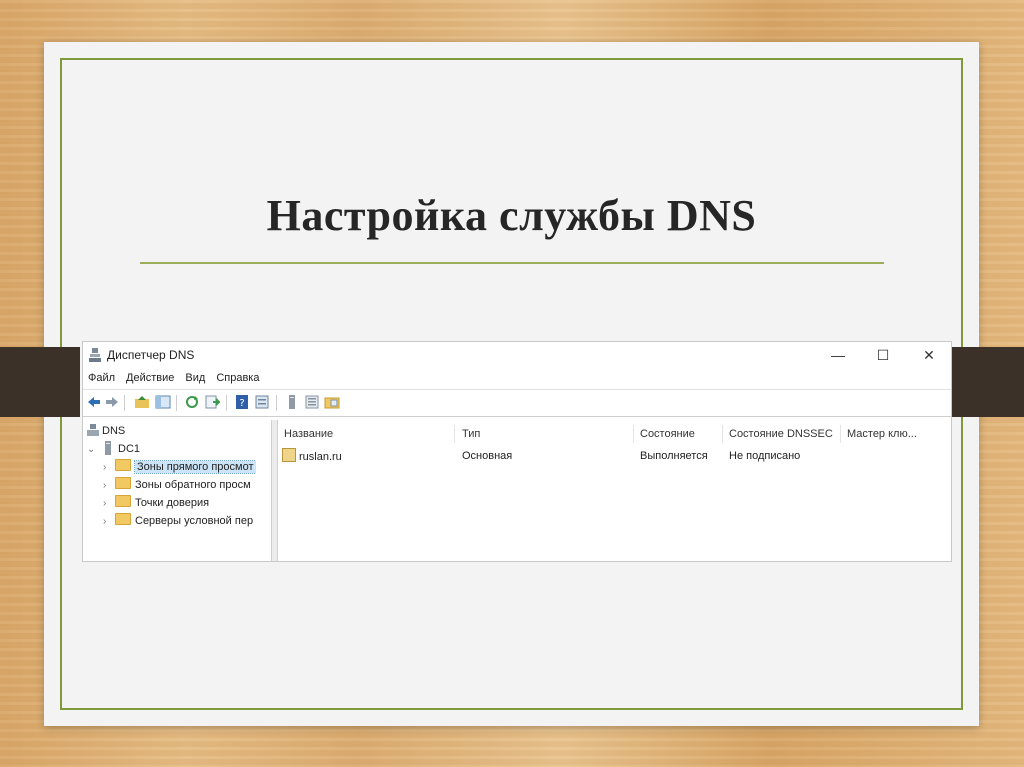 The image size is (1024, 767). I want to click on zone-name: ruslan.ru, so click(320, 457).